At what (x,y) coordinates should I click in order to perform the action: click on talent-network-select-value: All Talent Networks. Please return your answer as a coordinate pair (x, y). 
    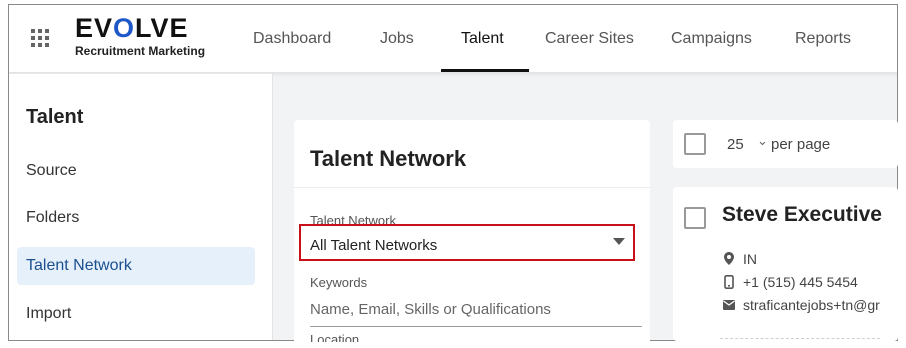
    Looking at the image, I should click on (374, 245).